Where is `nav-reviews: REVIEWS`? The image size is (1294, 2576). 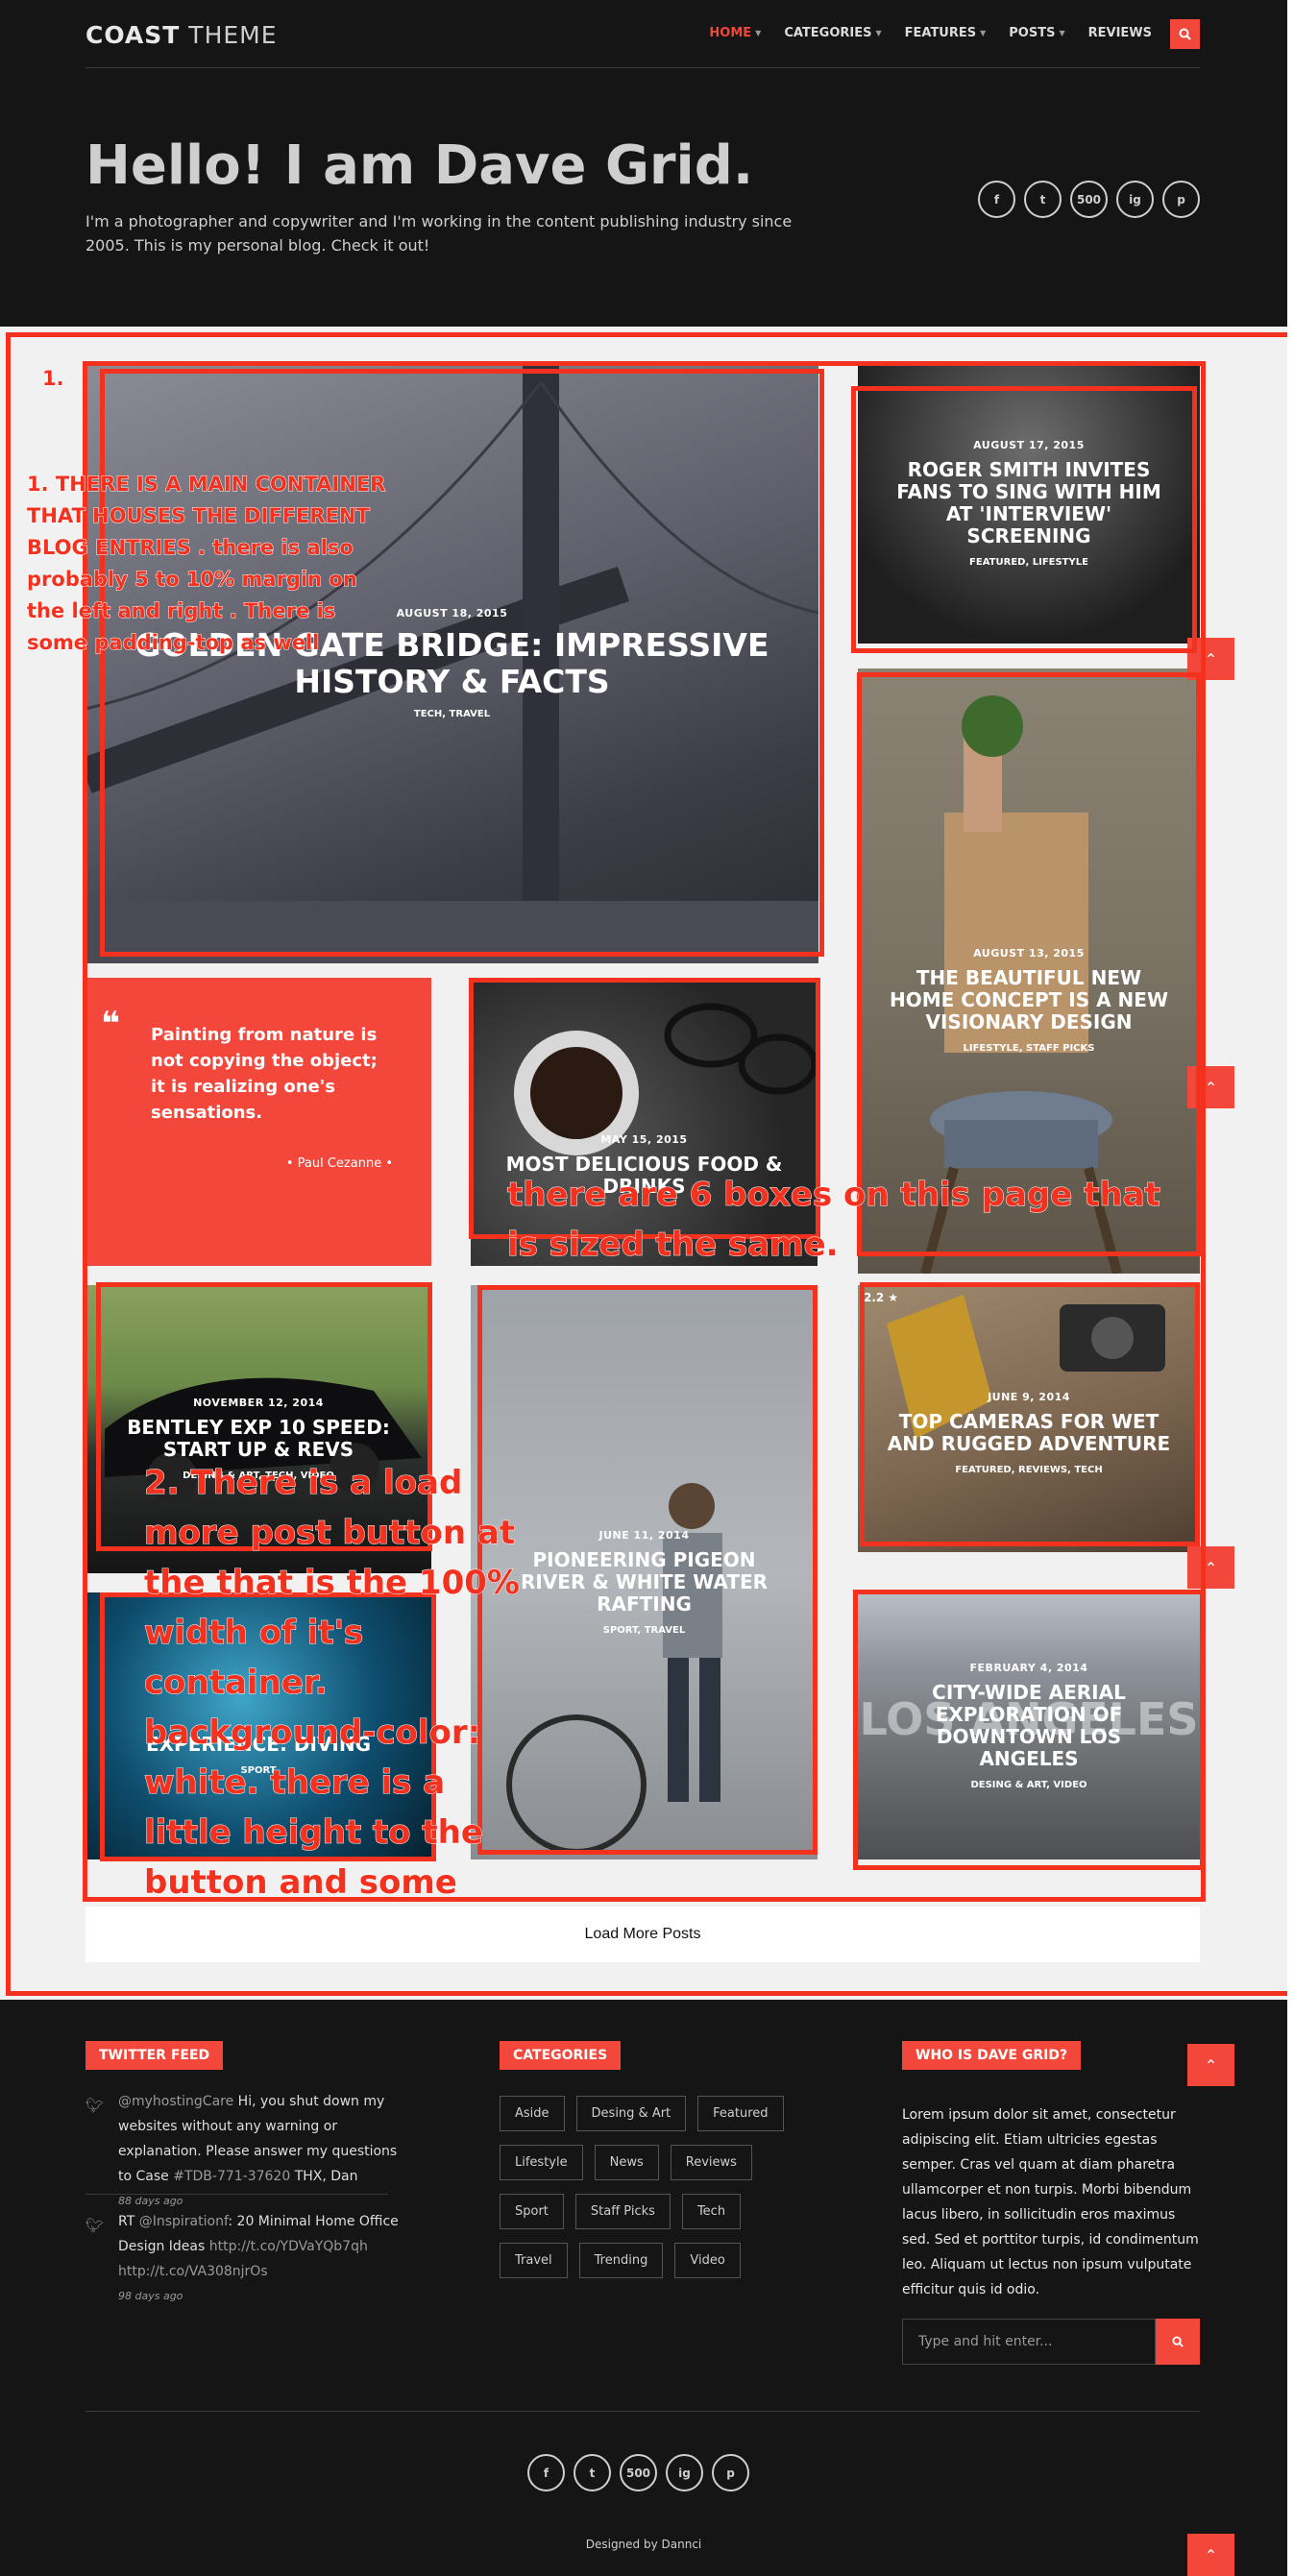 nav-reviews: REVIEWS is located at coordinates (1120, 33).